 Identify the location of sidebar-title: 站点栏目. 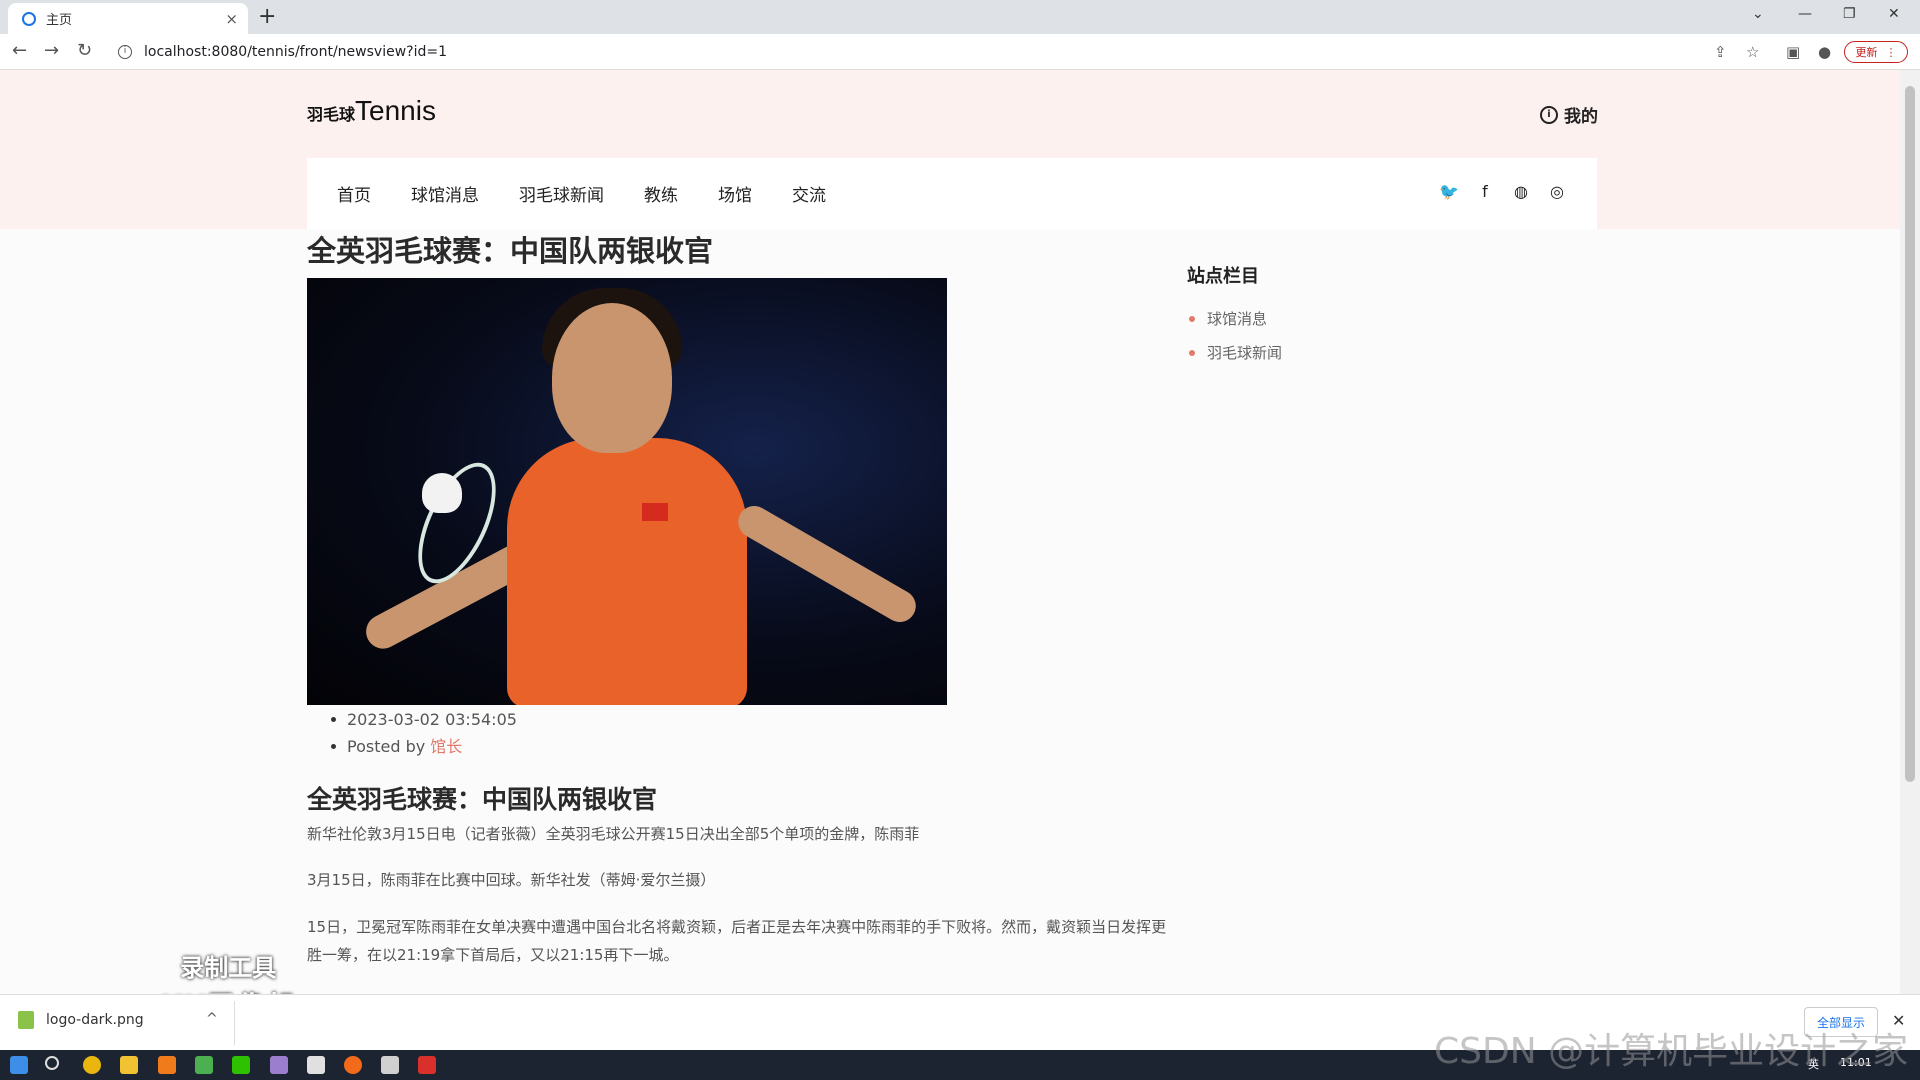
(1223, 276).